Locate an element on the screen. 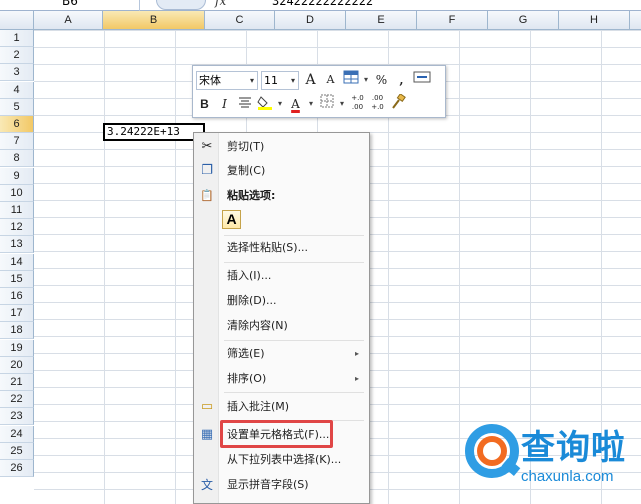  row-header-3: 3 is located at coordinates (17, 73).